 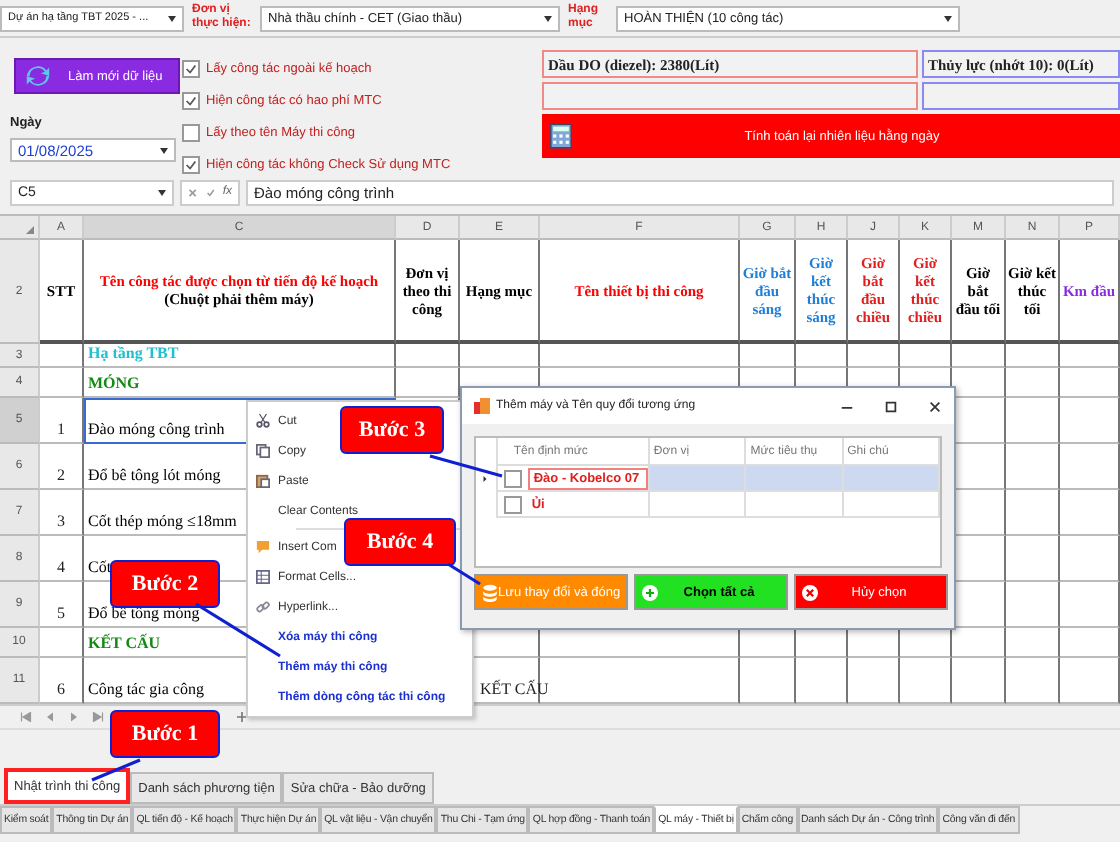 What do you see at coordinates (62, 421) in the screenshot?
I see `table-cell: 1` at bounding box center [62, 421].